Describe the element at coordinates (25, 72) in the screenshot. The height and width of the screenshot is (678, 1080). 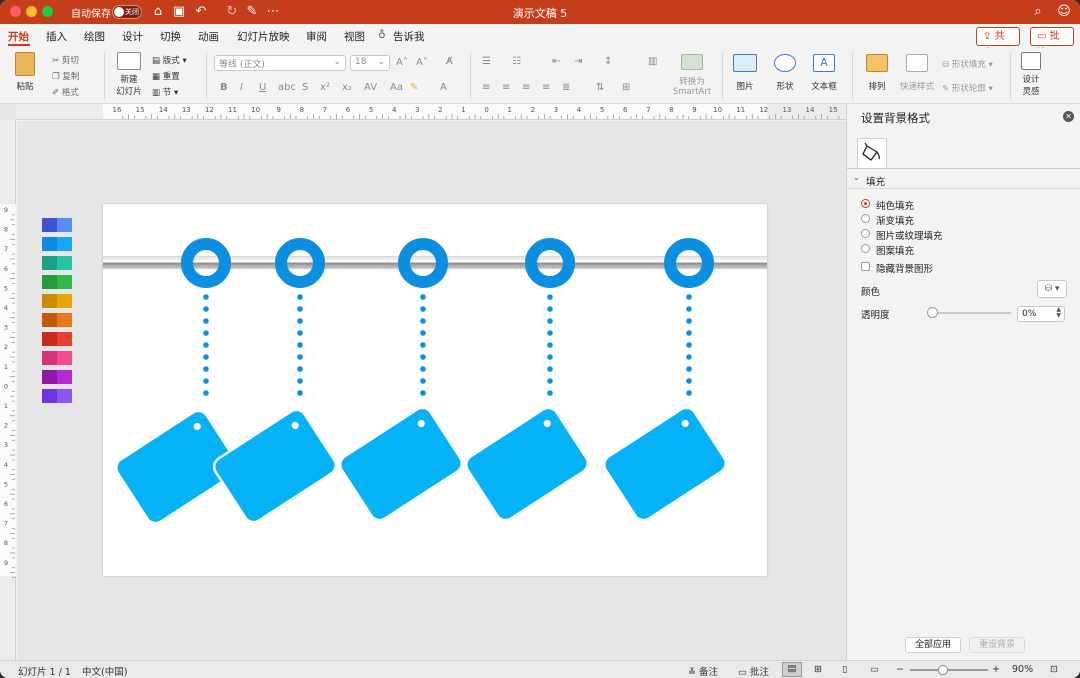
I see `paste-button: 粘贴` at that location.